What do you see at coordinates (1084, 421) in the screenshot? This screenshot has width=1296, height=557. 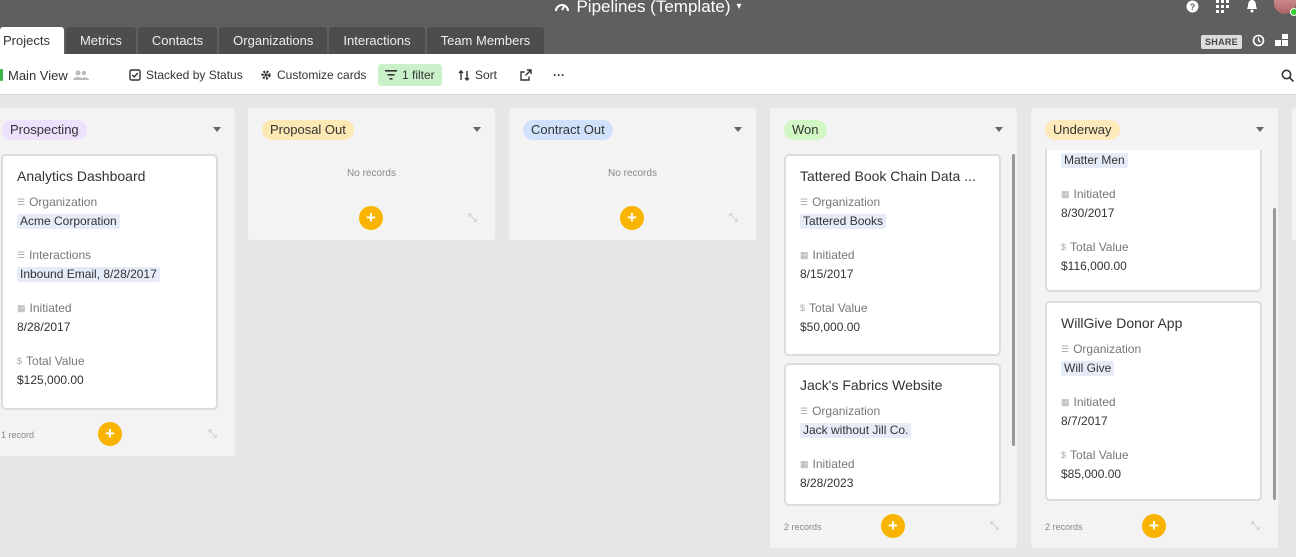 I see `field-value: 8/7/2017` at bounding box center [1084, 421].